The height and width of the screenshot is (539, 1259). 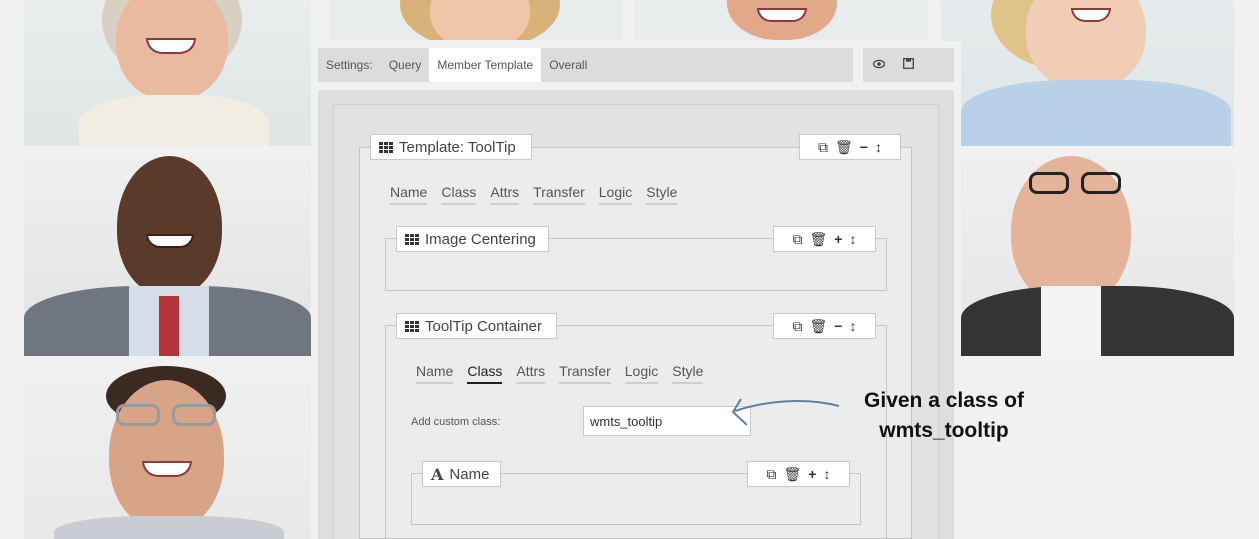 I want to click on name-block-tools: ⧉ 🗑 + ↕, so click(x=798, y=474).